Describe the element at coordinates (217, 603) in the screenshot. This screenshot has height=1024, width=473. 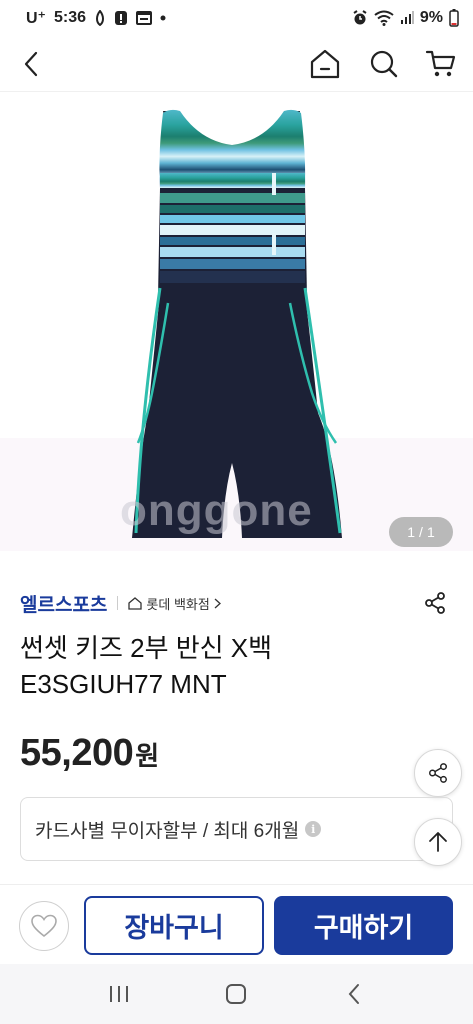
I see `chevron-right-icon` at that location.